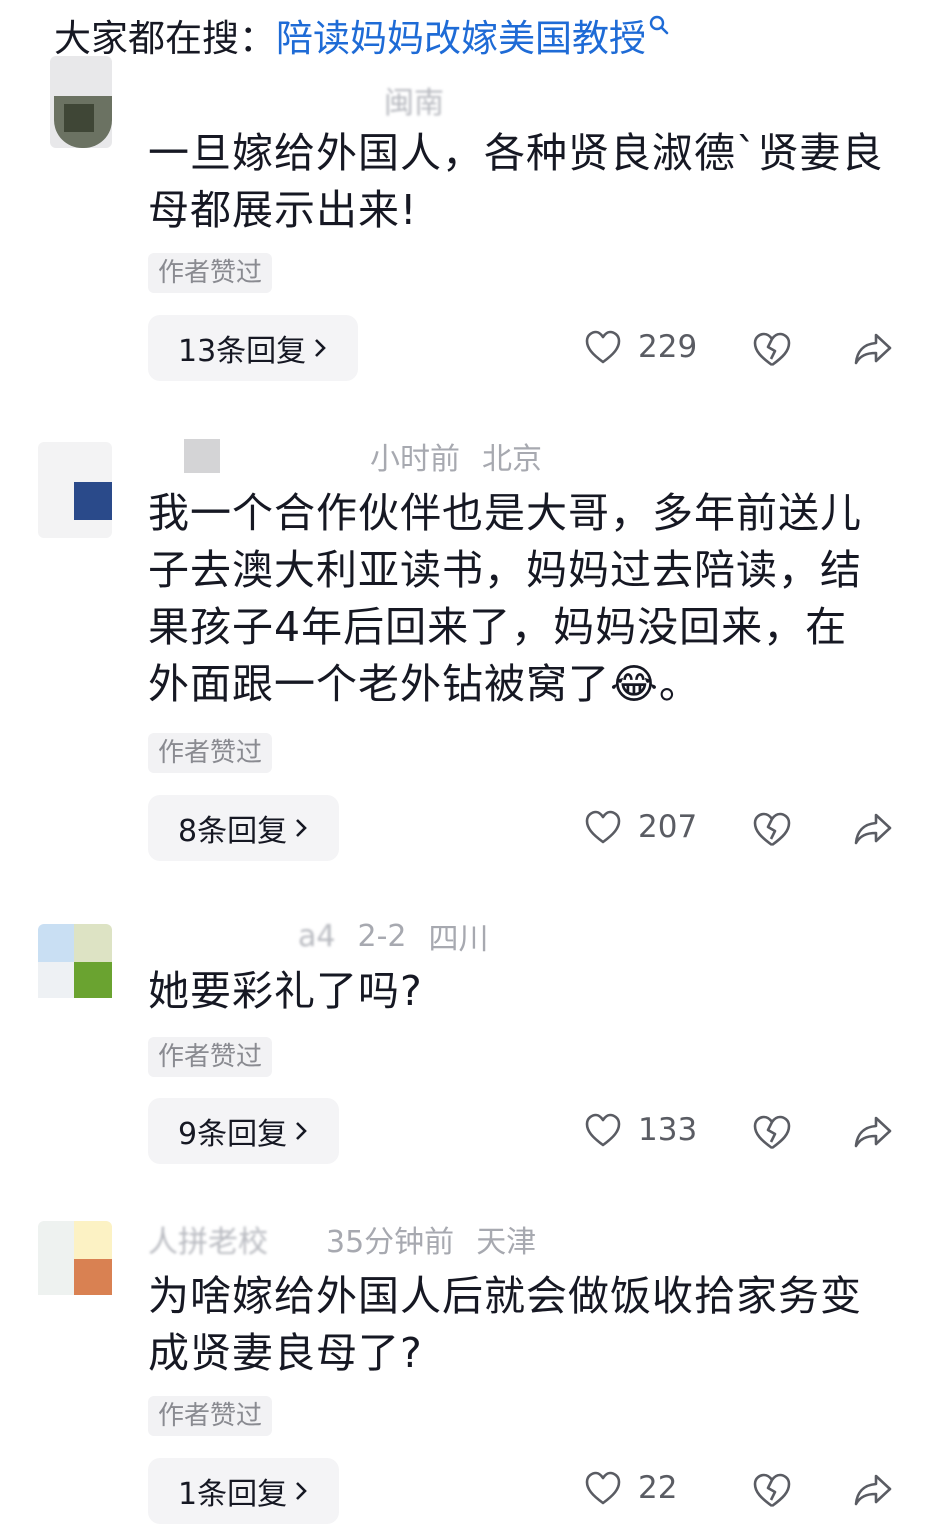  Describe the element at coordinates (506, 1242) in the screenshot. I see `location: 天津` at that location.